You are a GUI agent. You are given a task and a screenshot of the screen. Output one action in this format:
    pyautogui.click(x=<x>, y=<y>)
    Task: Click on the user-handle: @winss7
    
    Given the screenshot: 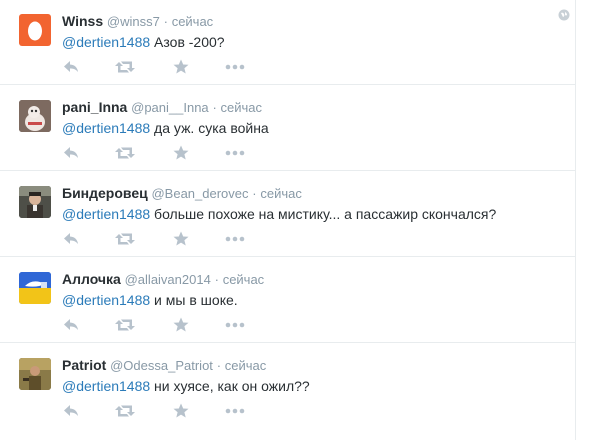 What is the action you would take?
    pyautogui.click(x=133, y=21)
    